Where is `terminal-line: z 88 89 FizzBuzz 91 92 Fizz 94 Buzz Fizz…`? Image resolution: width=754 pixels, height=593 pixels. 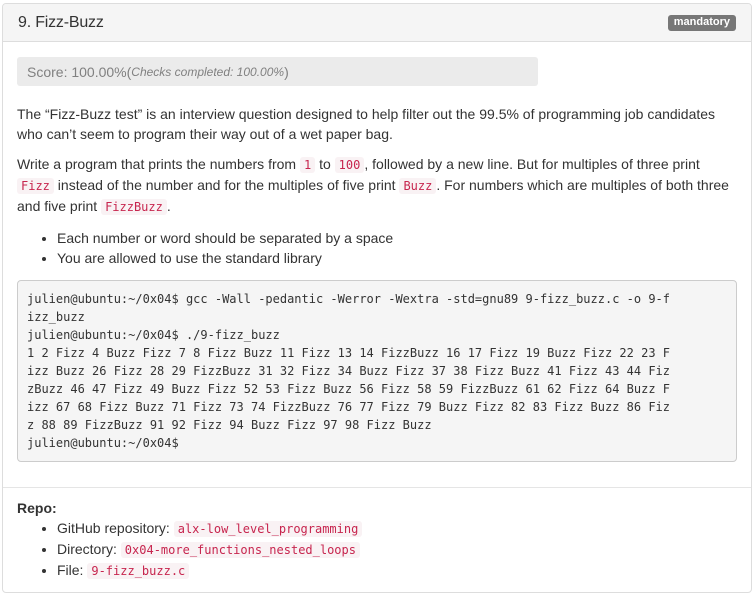
terminal-line: z 88 89 FizzBuzz 91 92 Fizz 94 Buzz Fizz… is located at coordinates (229, 425).